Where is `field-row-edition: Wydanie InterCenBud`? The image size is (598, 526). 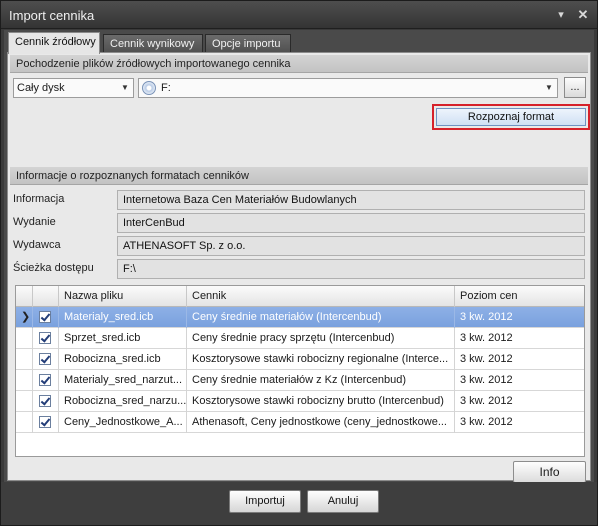 field-row-edition: Wydanie InterCenBud is located at coordinates (300, 223).